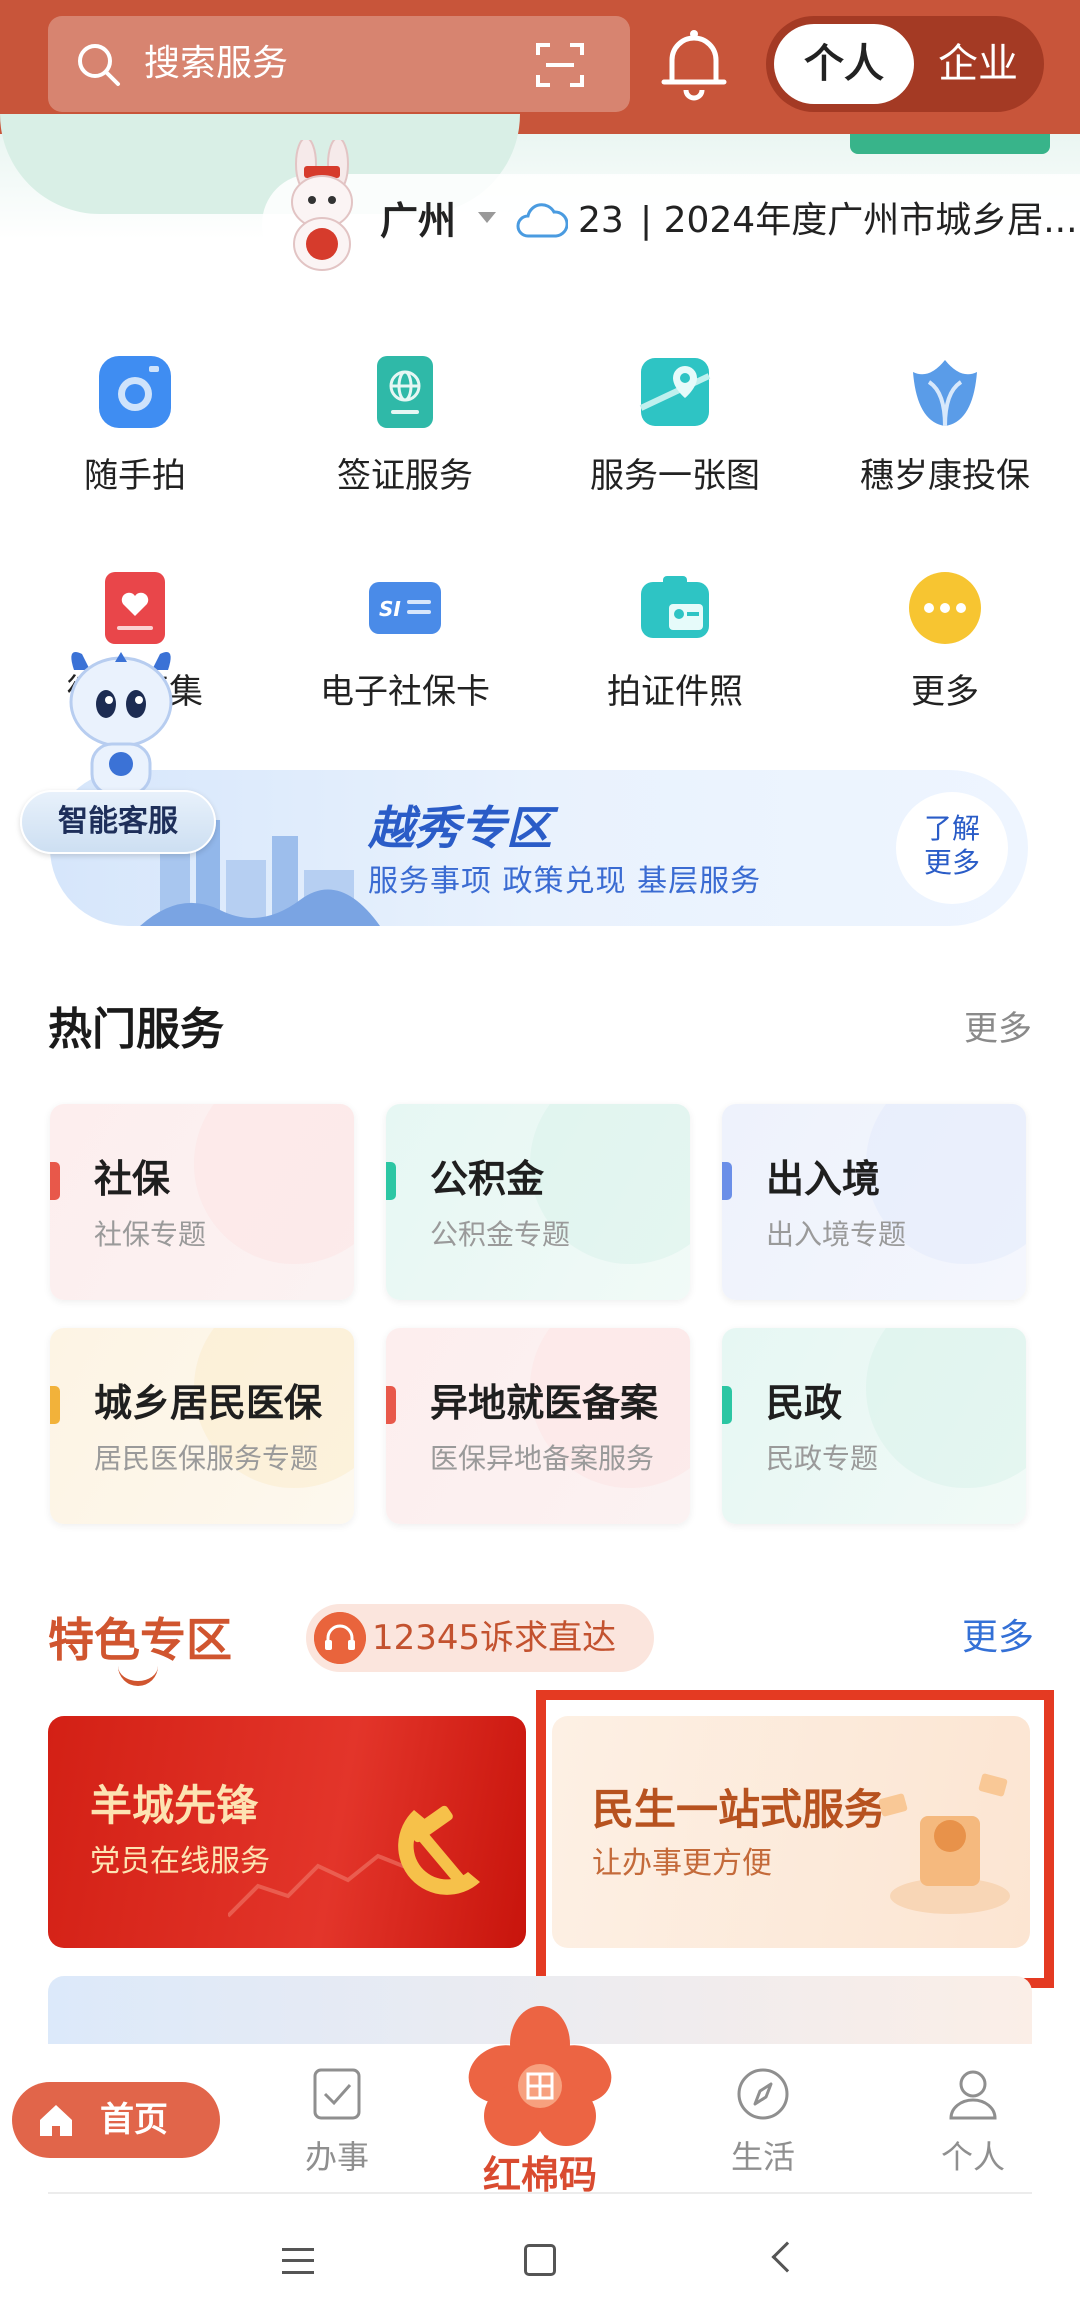 The width and height of the screenshot is (1080, 2324). What do you see at coordinates (951, 862) in the screenshot?
I see `learn-more-line2: 更多` at bounding box center [951, 862].